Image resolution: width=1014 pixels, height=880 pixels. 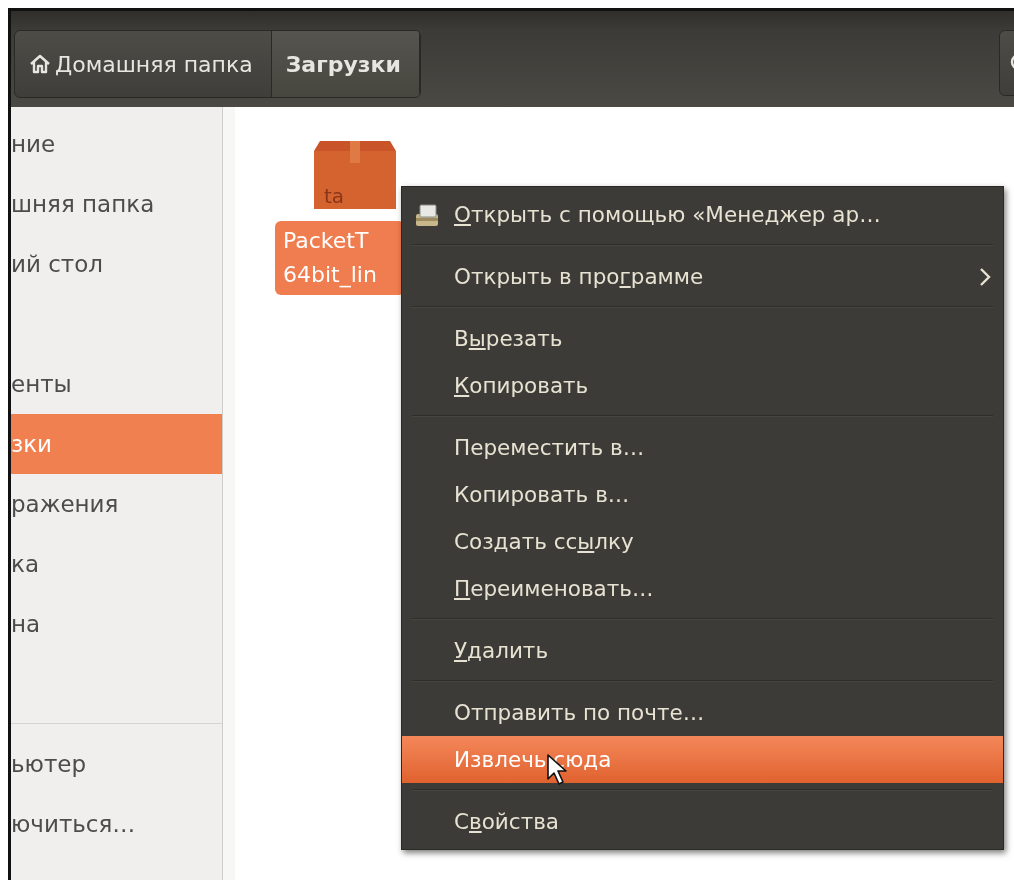 What do you see at coordinates (116, 624) in the screenshot?
I see `sidebar-item: на` at bounding box center [116, 624].